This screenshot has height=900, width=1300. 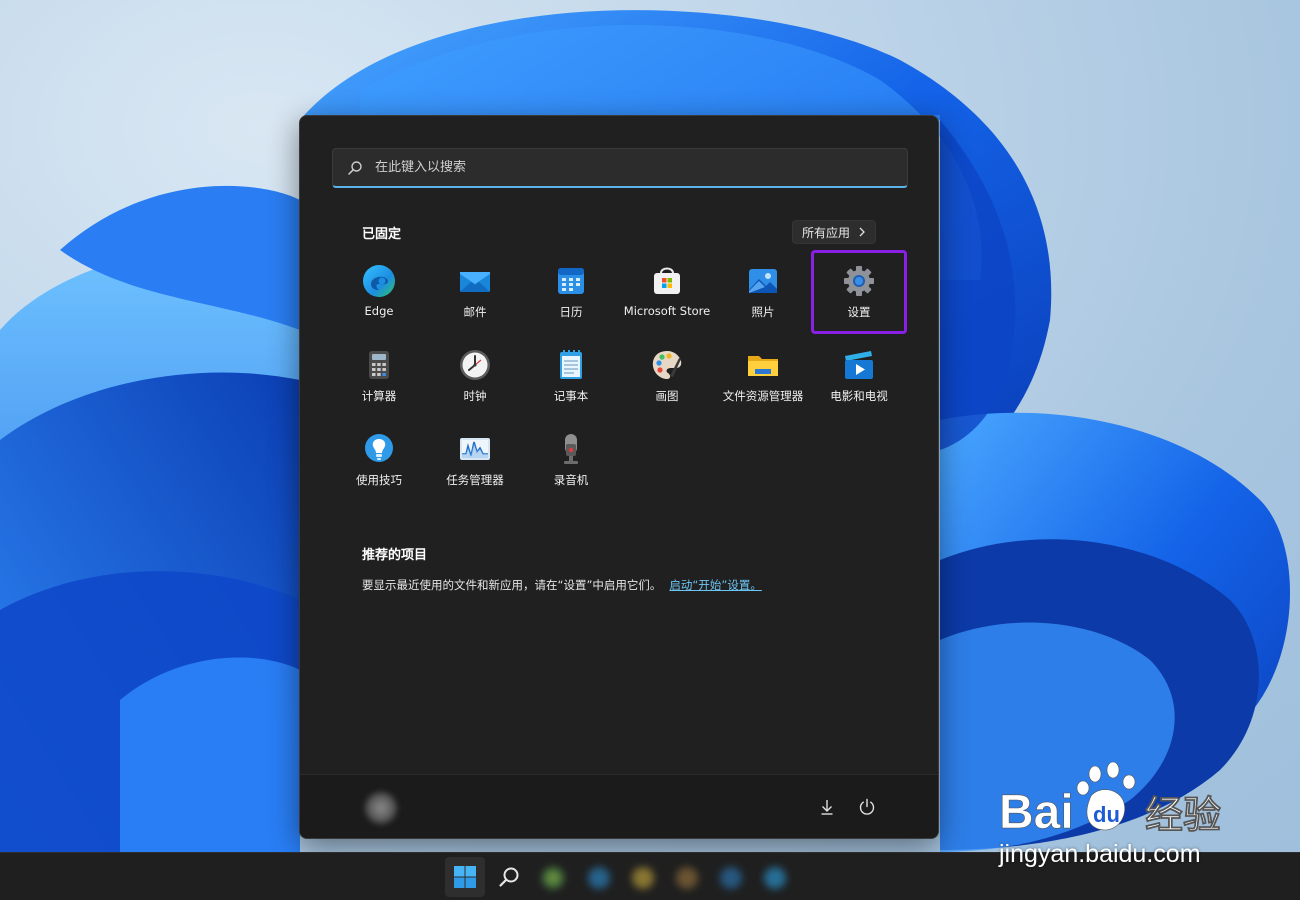 I want to click on app-label: 录音机, so click(x=571, y=480).